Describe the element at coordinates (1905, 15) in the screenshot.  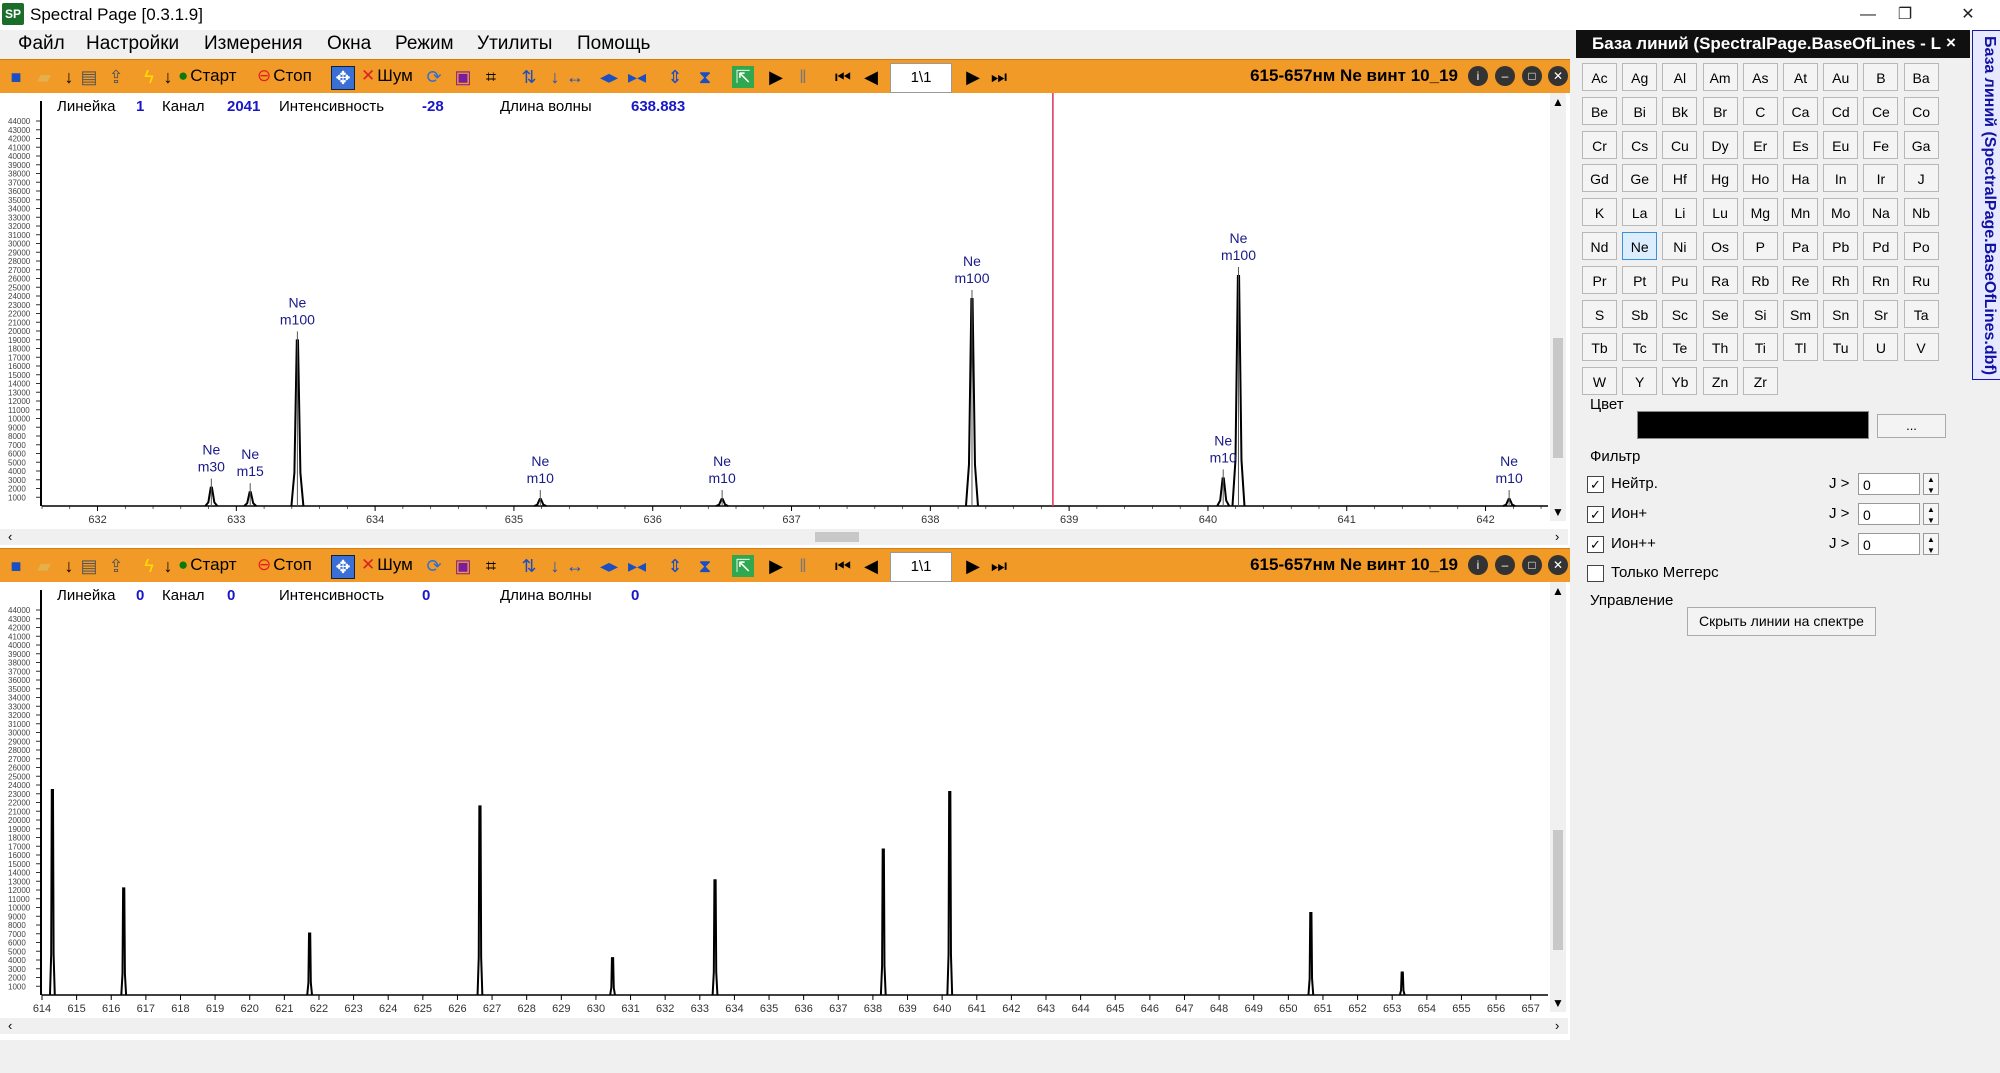
I see `restore-button: ❐` at that location.